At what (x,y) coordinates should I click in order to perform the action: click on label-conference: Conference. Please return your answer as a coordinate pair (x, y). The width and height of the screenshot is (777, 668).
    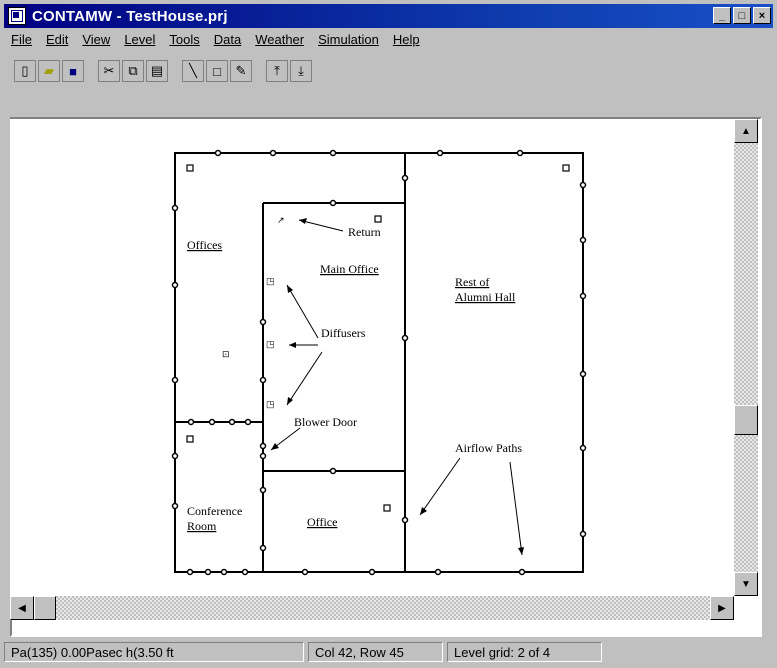
    Looking at the image, I should click on (214, 511).